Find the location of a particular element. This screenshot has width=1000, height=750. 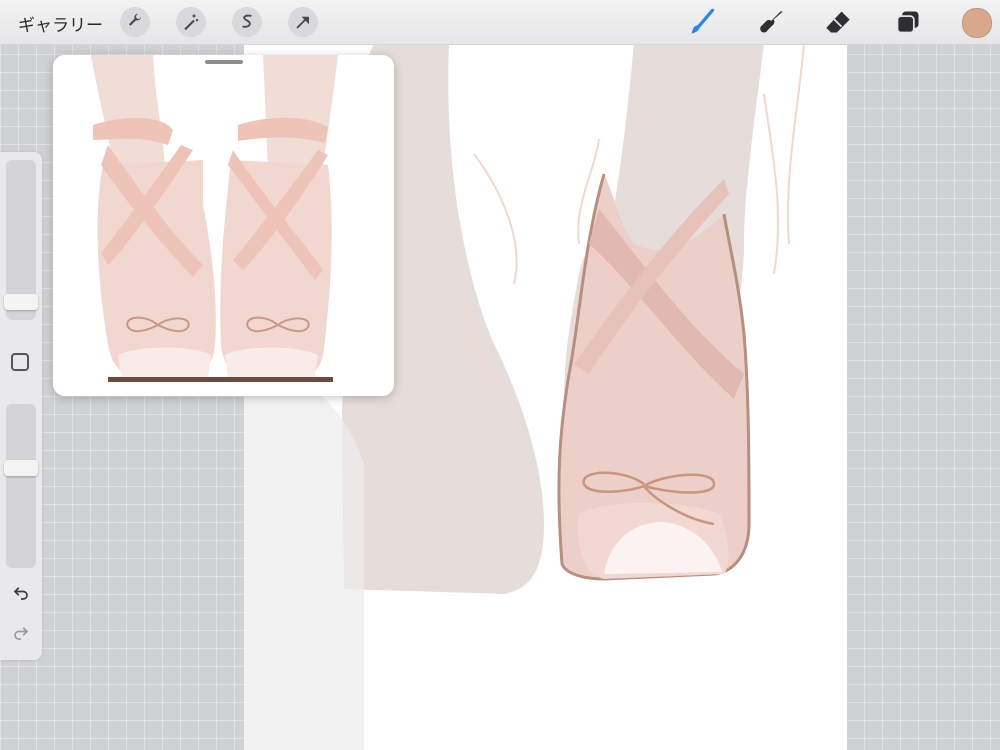

brush-size-slider is located at coordinates (21, 240).